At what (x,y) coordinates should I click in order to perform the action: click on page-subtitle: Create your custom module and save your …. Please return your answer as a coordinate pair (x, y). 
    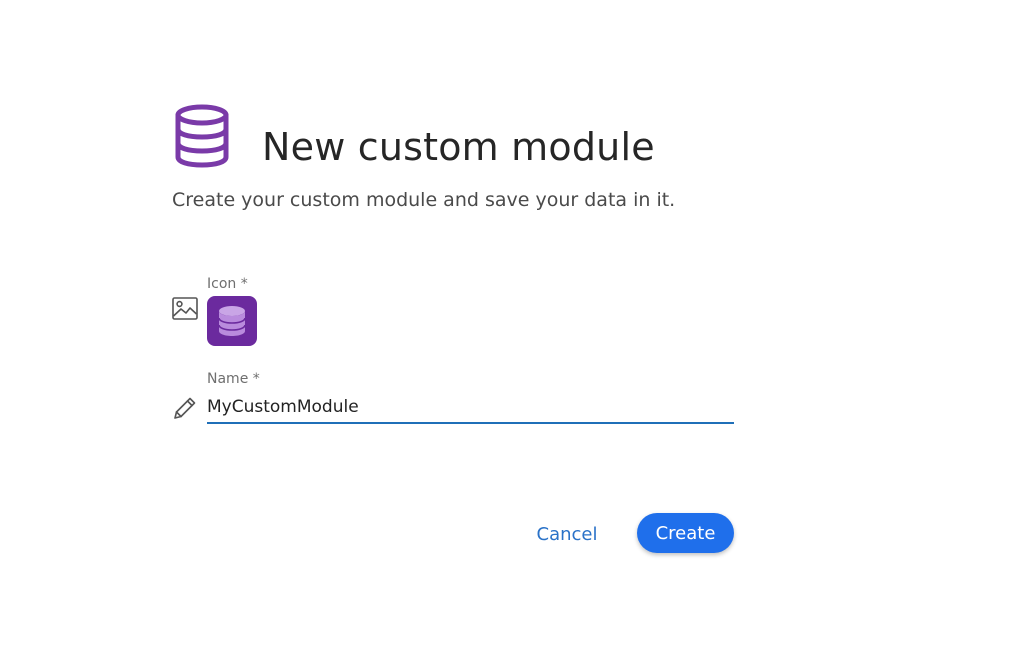
    Looking at the image, I should click on (424, 200).